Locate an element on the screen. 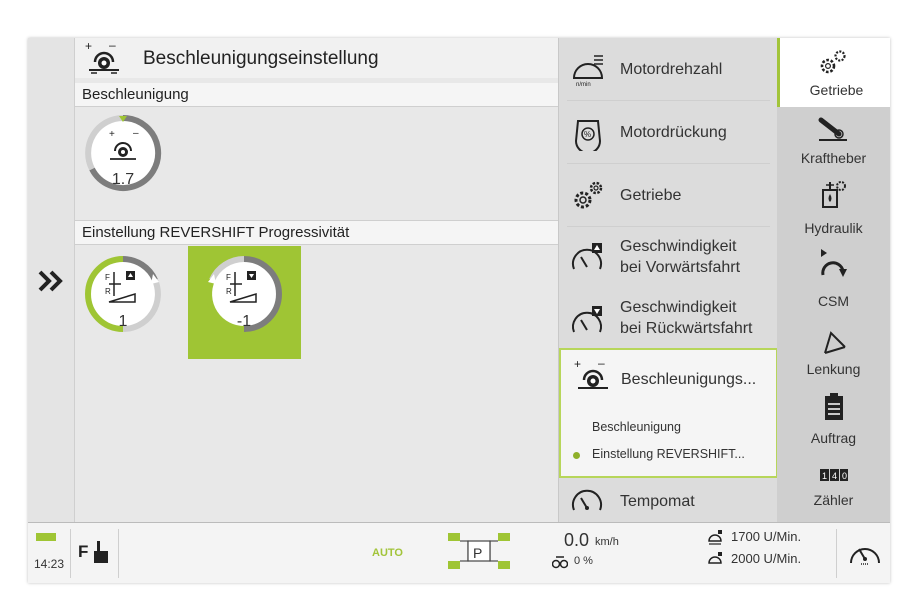 This screenshot has width=897, height=595. menu-item-tempomat: Tempomat is located at coordinates (668, 500).